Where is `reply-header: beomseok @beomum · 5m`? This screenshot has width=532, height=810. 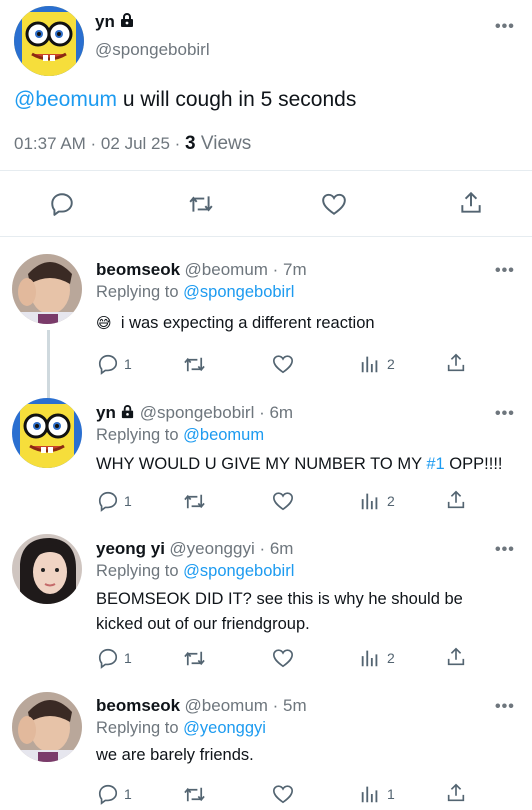 reply-header: beomseok @beomum · 5m is located at coordinates (201, 706).